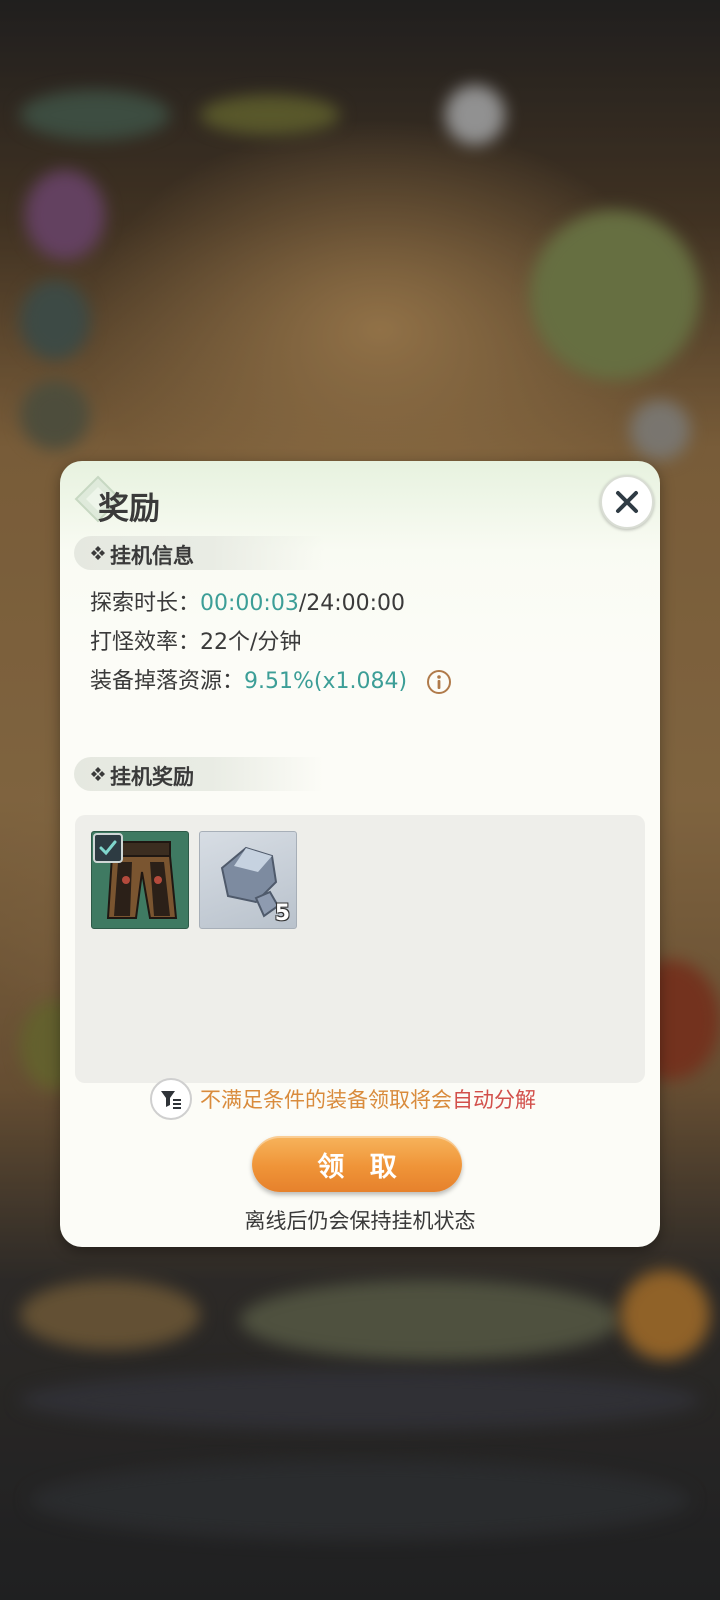  I want to click on kill-rate-value: 22个/分钟, so click(251, 642).